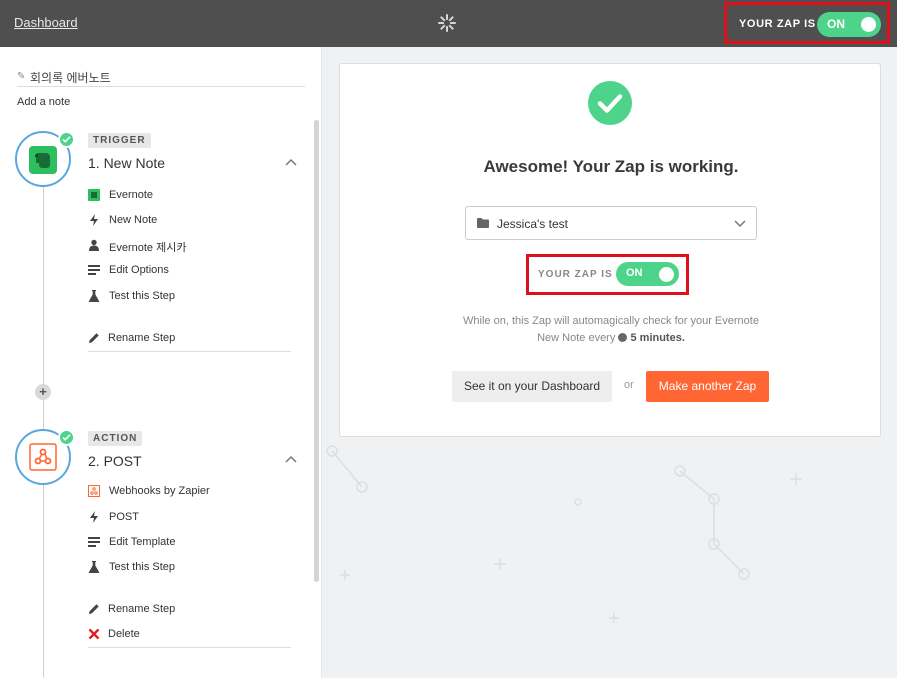  What do you see at coordinates (139, 270) in the screenshot?
I see `trigger-item-label: Edit Options` at bounding box center [139, 270].